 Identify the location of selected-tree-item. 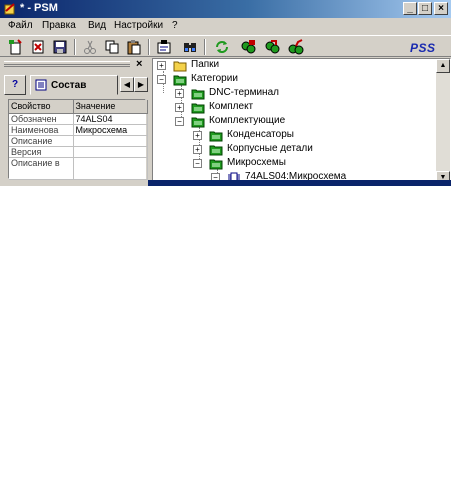
(299, 183).